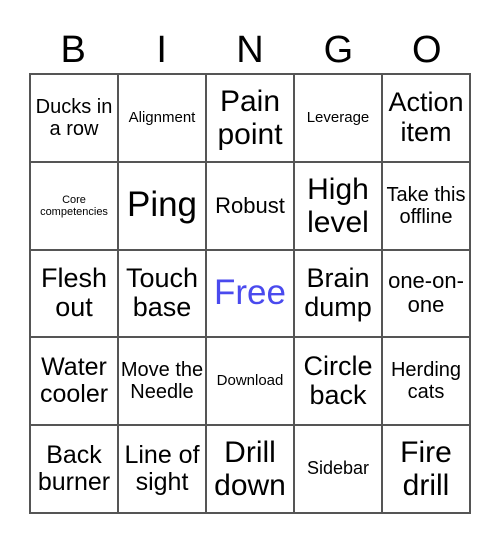  I want to click on bingo-cell: Download, so click(250, 381).